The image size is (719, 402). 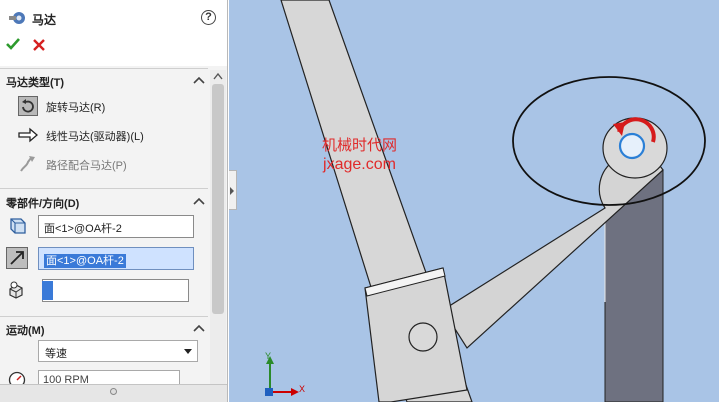 I want to click on direction-arrow-icon, so click(x=17, y=258).